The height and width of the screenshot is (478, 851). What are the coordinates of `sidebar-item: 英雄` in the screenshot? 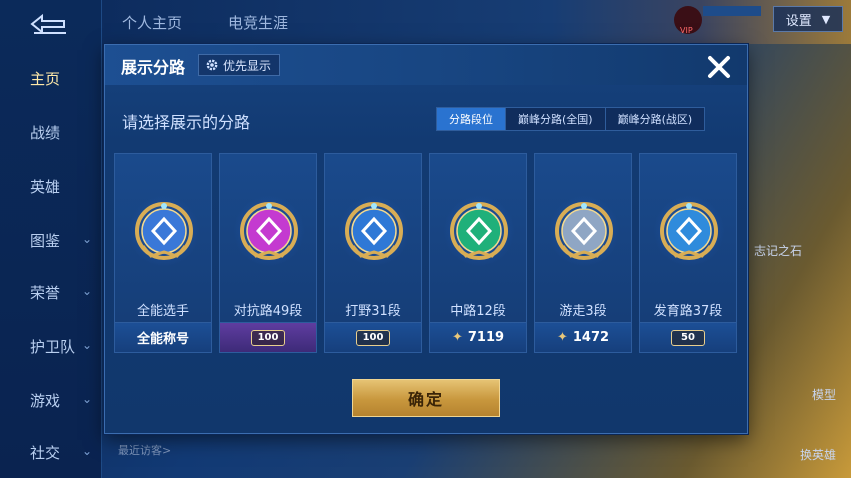 It's located at (51, 186).